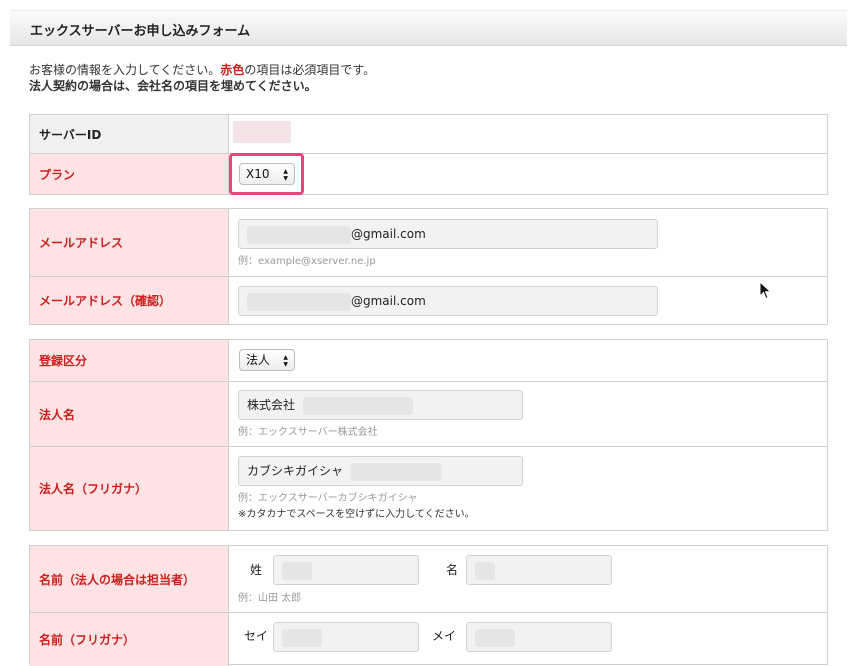  I want to click on name-hint: 例：山田 太郎, so click(270, 598).